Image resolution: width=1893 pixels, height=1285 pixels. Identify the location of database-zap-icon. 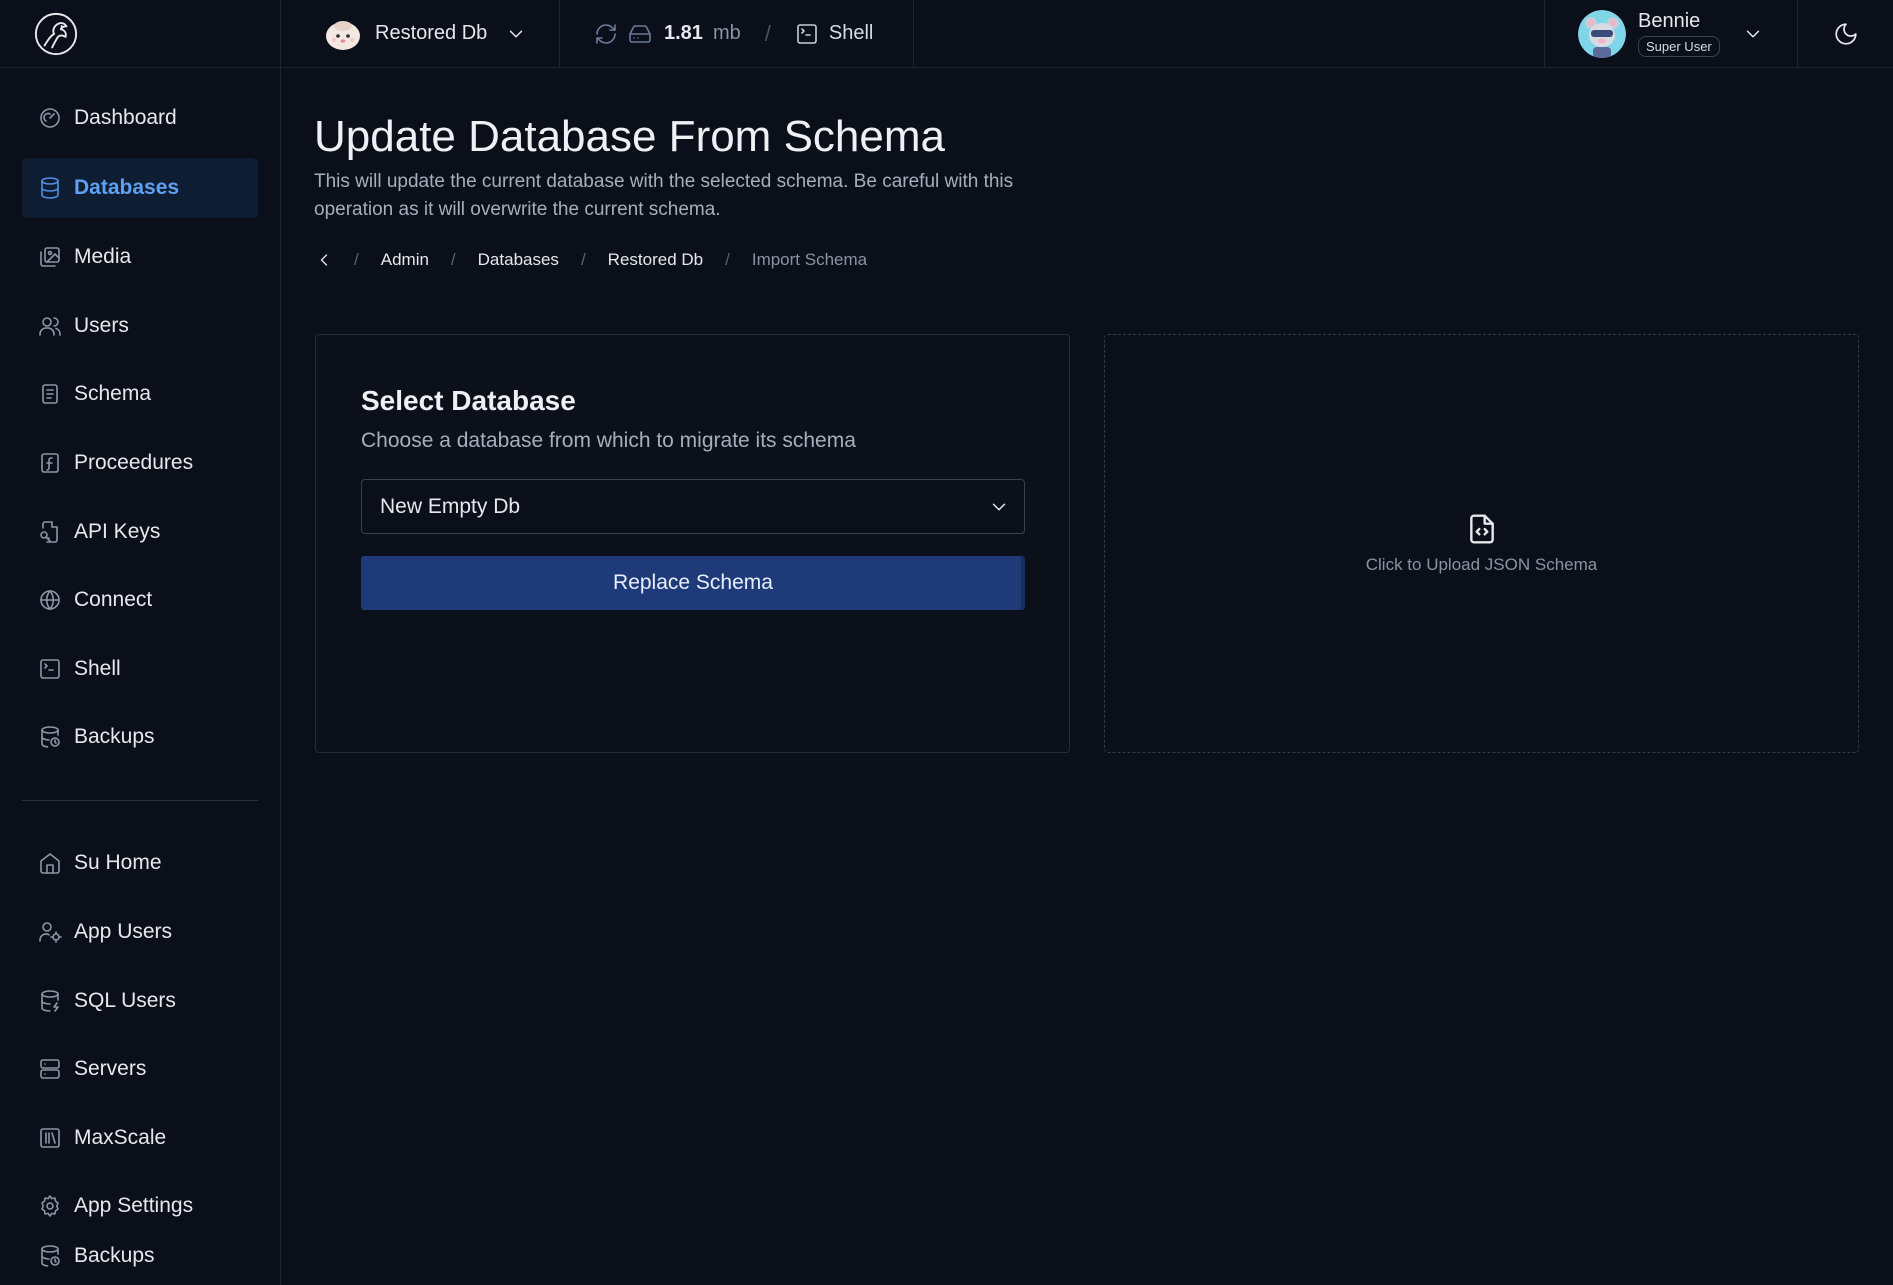
(50, 1001).